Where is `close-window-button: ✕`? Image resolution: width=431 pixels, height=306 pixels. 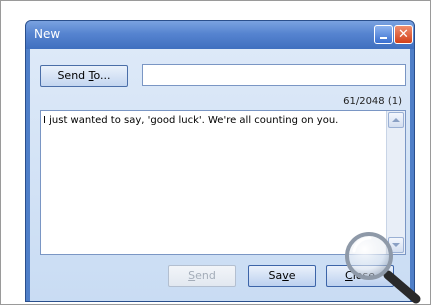
close-window-button: ✕ is located at coordinates (403, 34).